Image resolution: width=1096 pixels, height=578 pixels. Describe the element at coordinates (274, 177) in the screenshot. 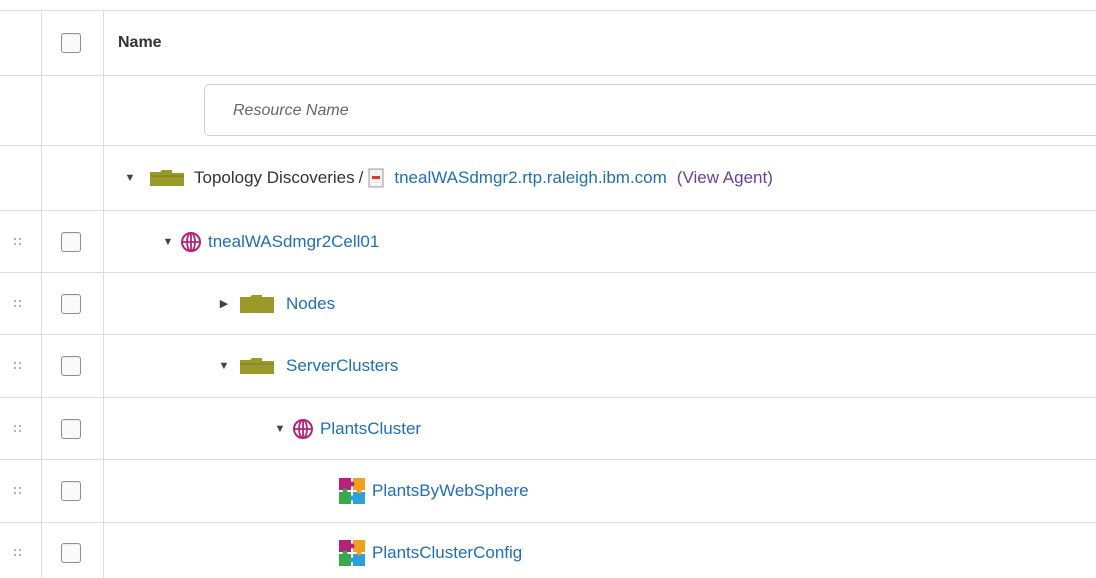

I see `breadcrumb-root-label: Topology Discoveries` at that location.